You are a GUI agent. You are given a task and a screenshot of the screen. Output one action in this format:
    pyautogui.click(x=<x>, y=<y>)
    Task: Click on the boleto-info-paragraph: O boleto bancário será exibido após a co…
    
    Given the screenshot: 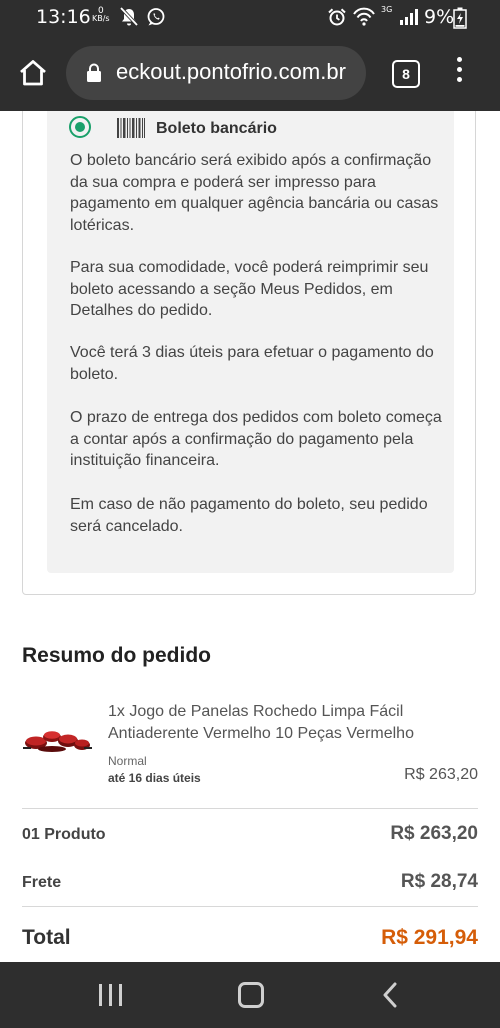 What is the action you would take?
    pyautogui.click(x=254, y=193)
    